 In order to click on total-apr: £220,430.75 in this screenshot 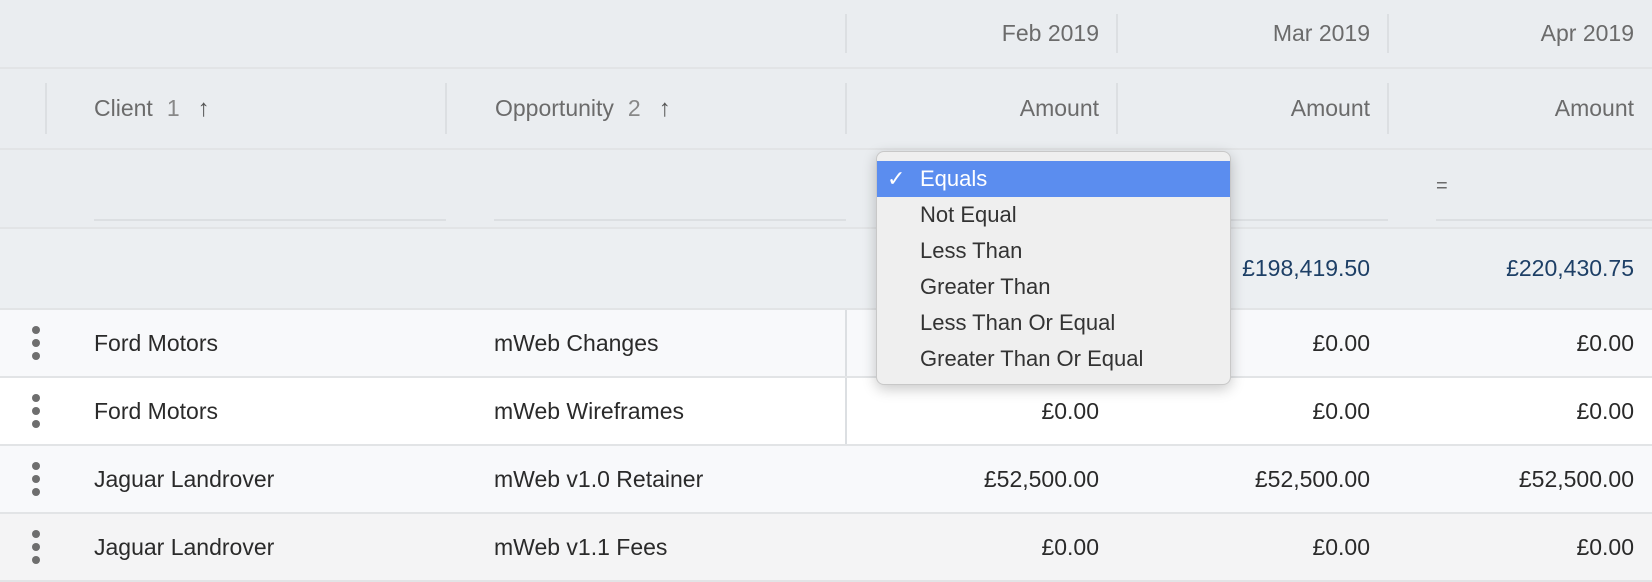, I will do `click(1570, 268)`.